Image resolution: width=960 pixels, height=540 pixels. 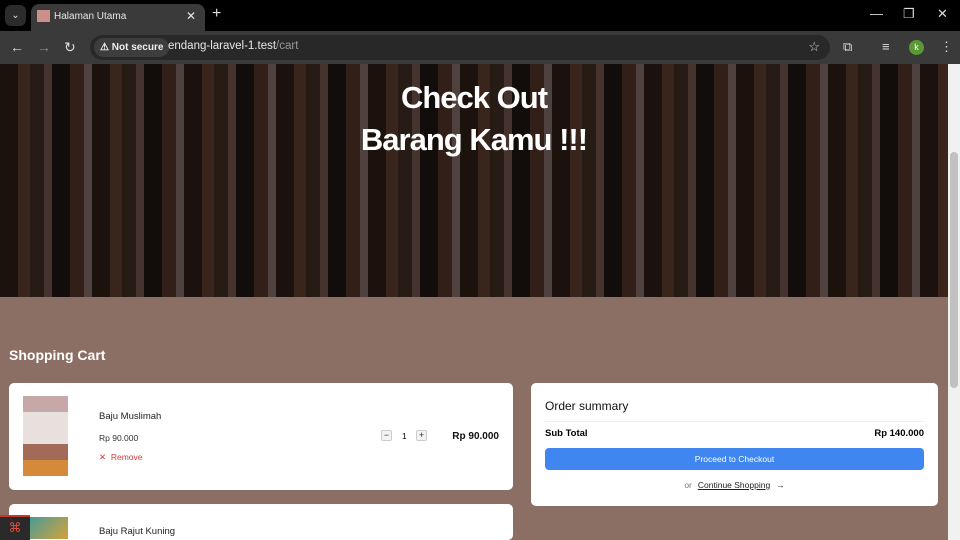 I want to click on divider, so click(x=734, y=421).